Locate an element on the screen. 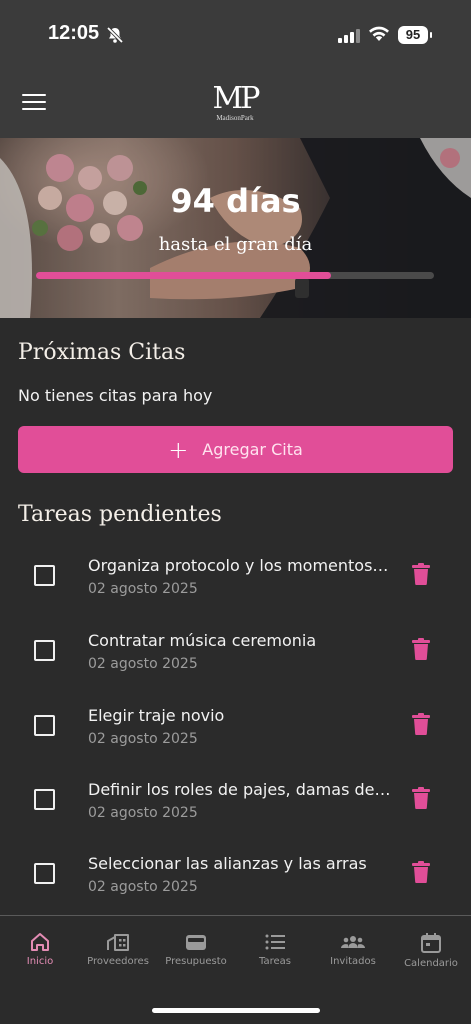  people-icon is located at coordinates (353, 942).